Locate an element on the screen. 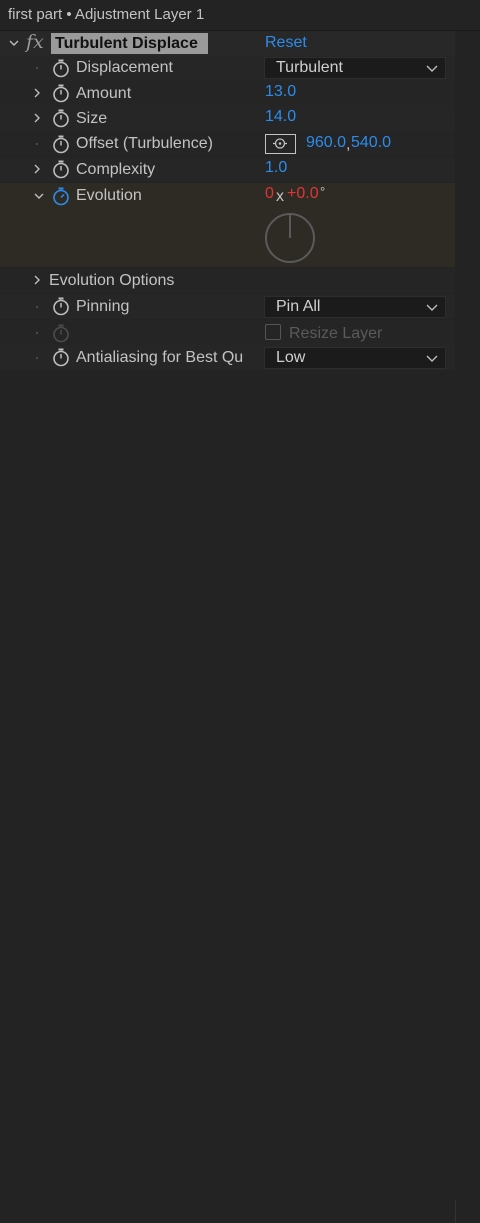 Image resolution: width=480 pixels, height=1223 pixels. property-label: Amount is located at coordinates (104, 93).